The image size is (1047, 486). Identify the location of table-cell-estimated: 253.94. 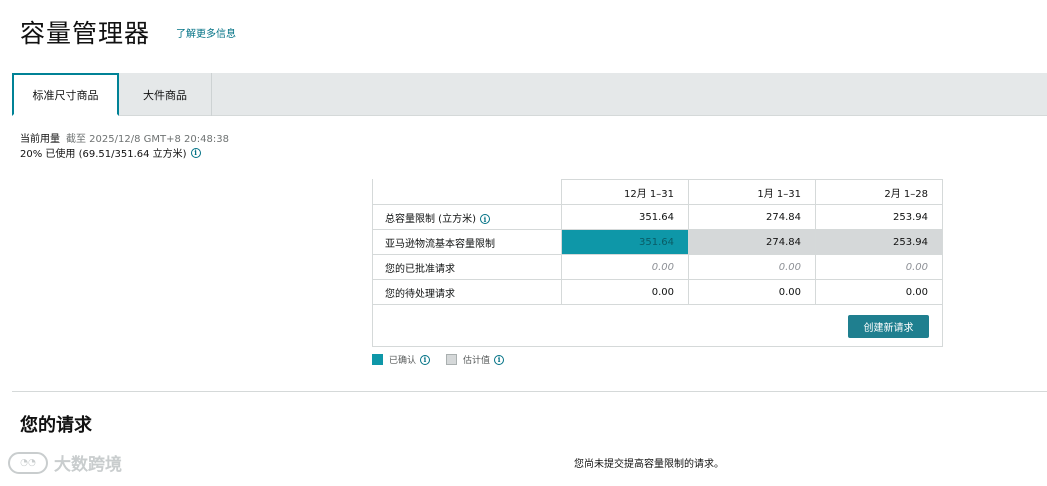
(879, 242).